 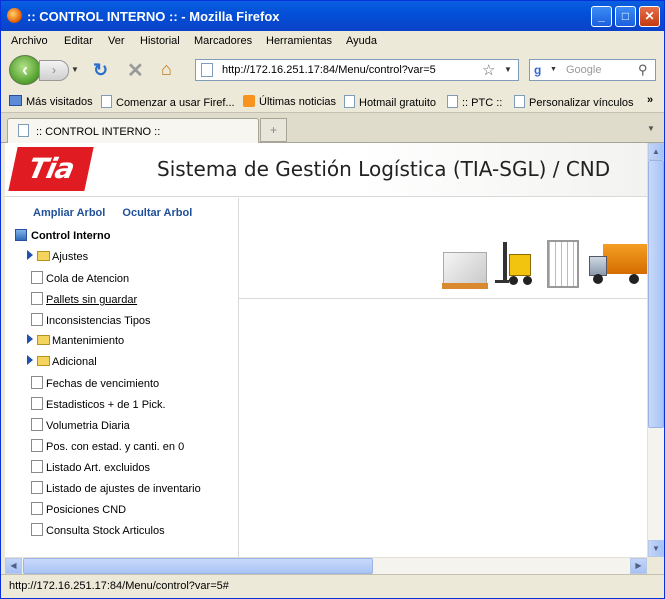 I want to click on tree-item-pallets-sin-guardar: Pallets sin guardar, so click(x=82, y=299).